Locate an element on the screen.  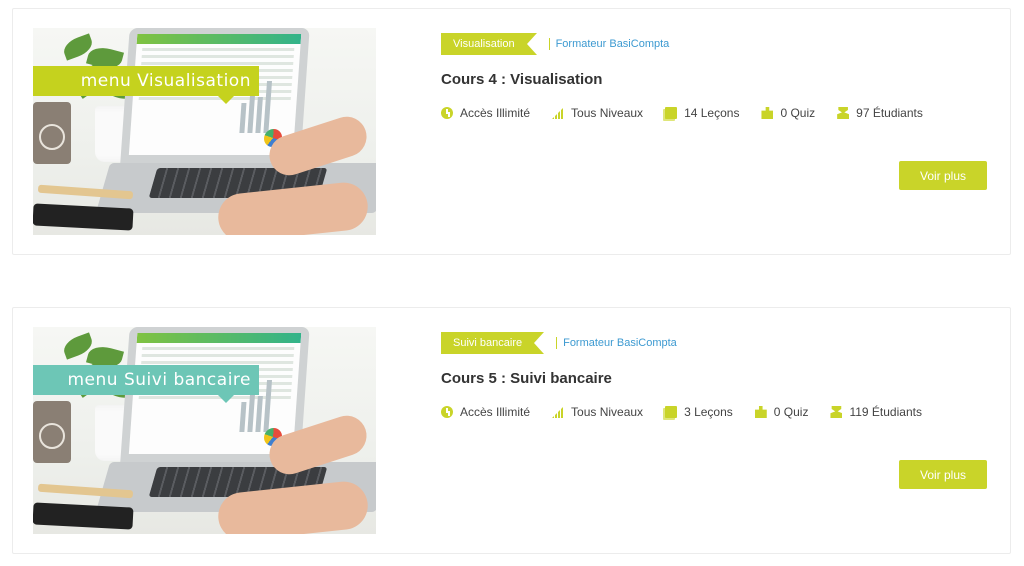
stat-lessons: 14 Leçons is located at coordinates (702, 113).